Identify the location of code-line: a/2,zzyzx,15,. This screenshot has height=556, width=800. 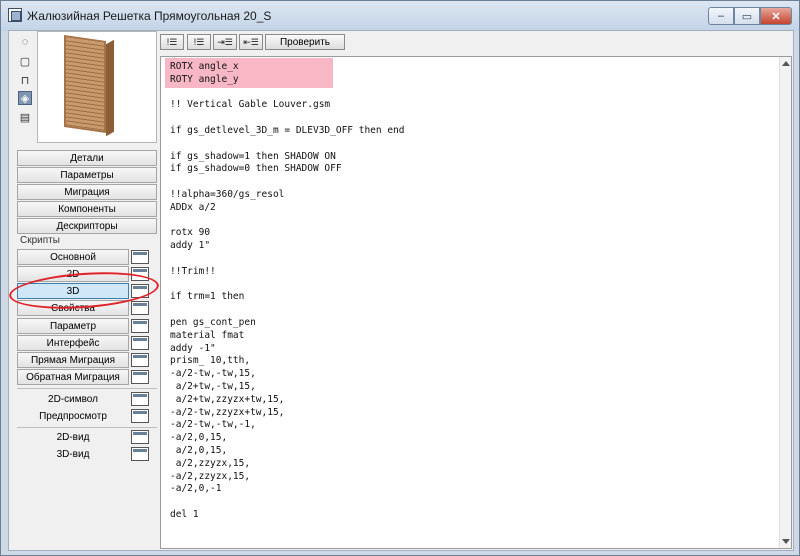
(287, 464).